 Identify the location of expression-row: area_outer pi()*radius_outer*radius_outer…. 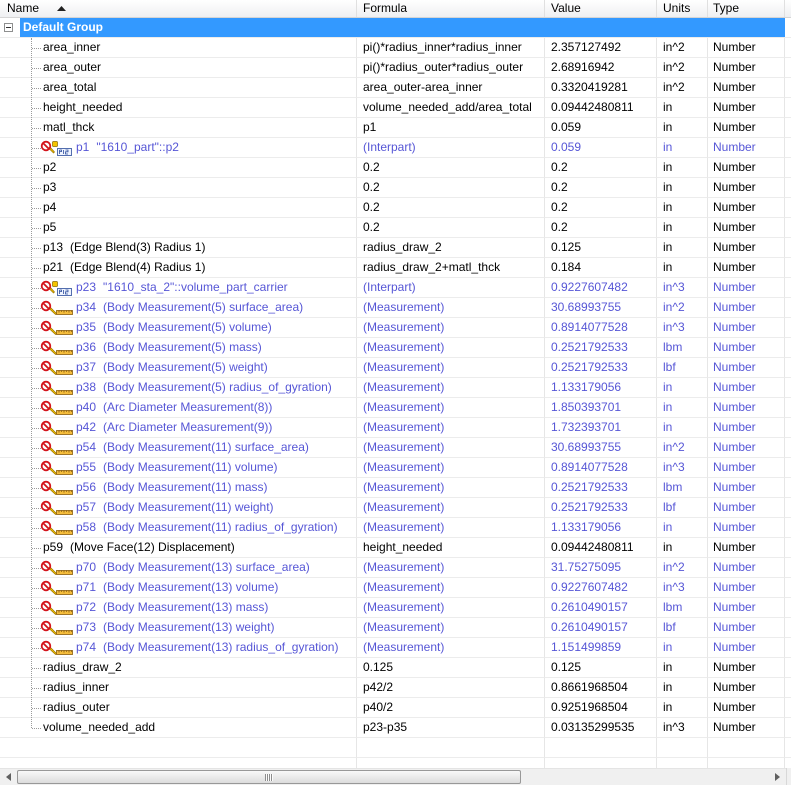
(395, 68).